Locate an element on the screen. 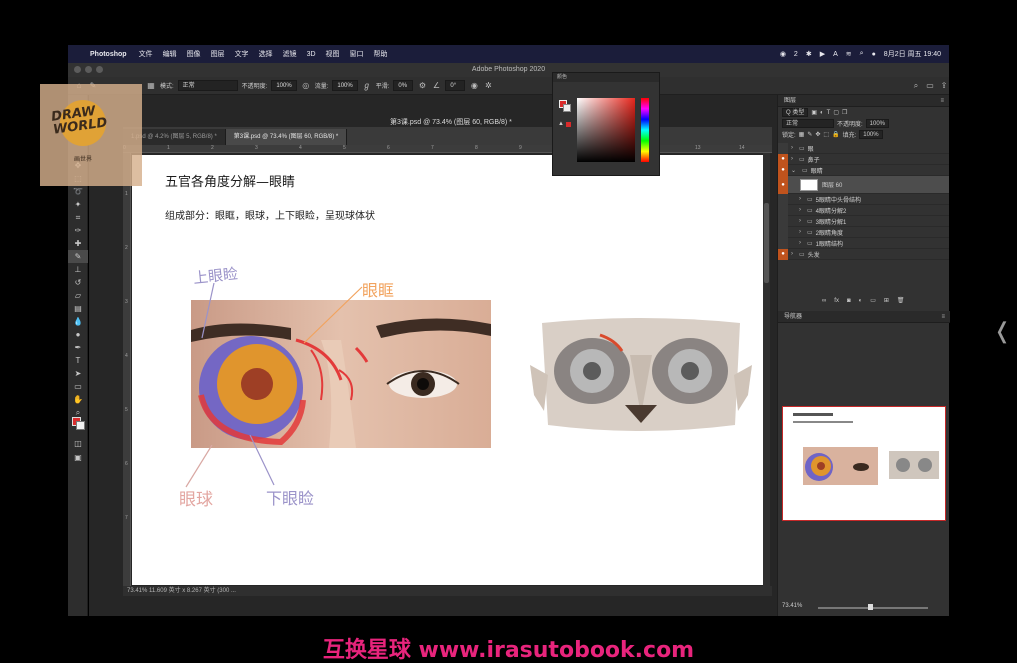 The image size is (1017, 663). menu-window: 窗口 is located at coordinates (357, 54).